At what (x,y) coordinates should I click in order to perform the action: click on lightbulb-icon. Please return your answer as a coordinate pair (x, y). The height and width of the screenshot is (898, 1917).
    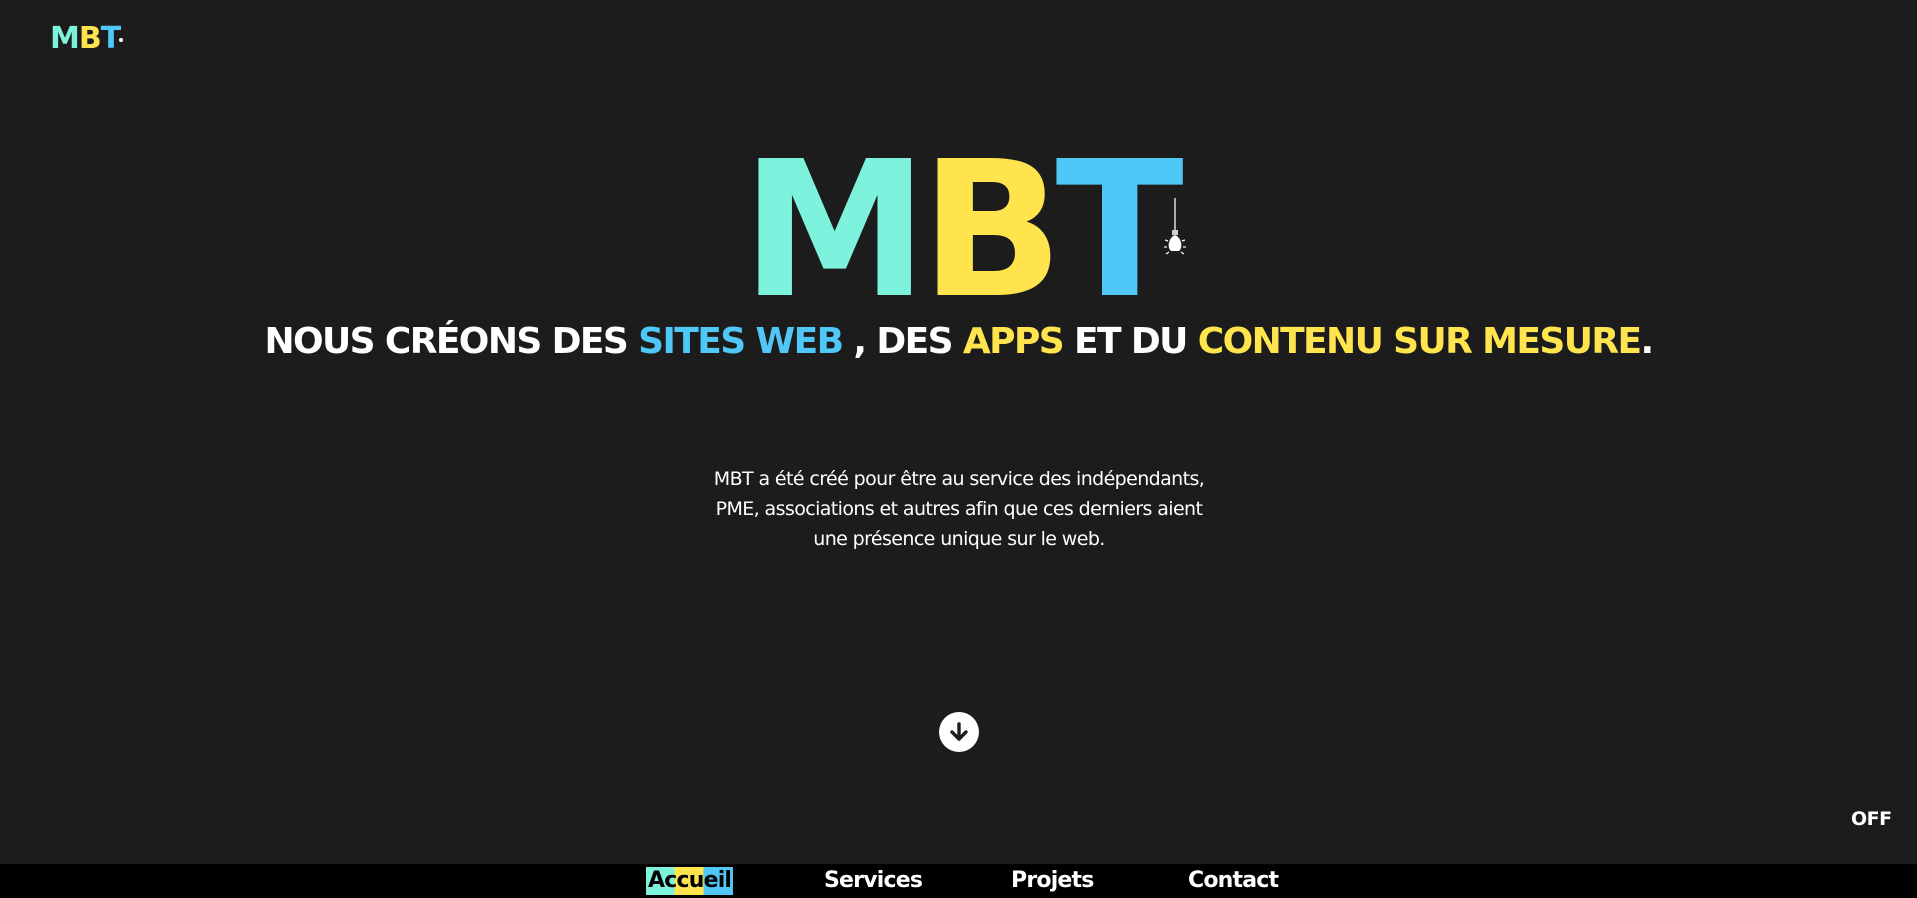
    Looking at the image, I should click on (1175, 226).